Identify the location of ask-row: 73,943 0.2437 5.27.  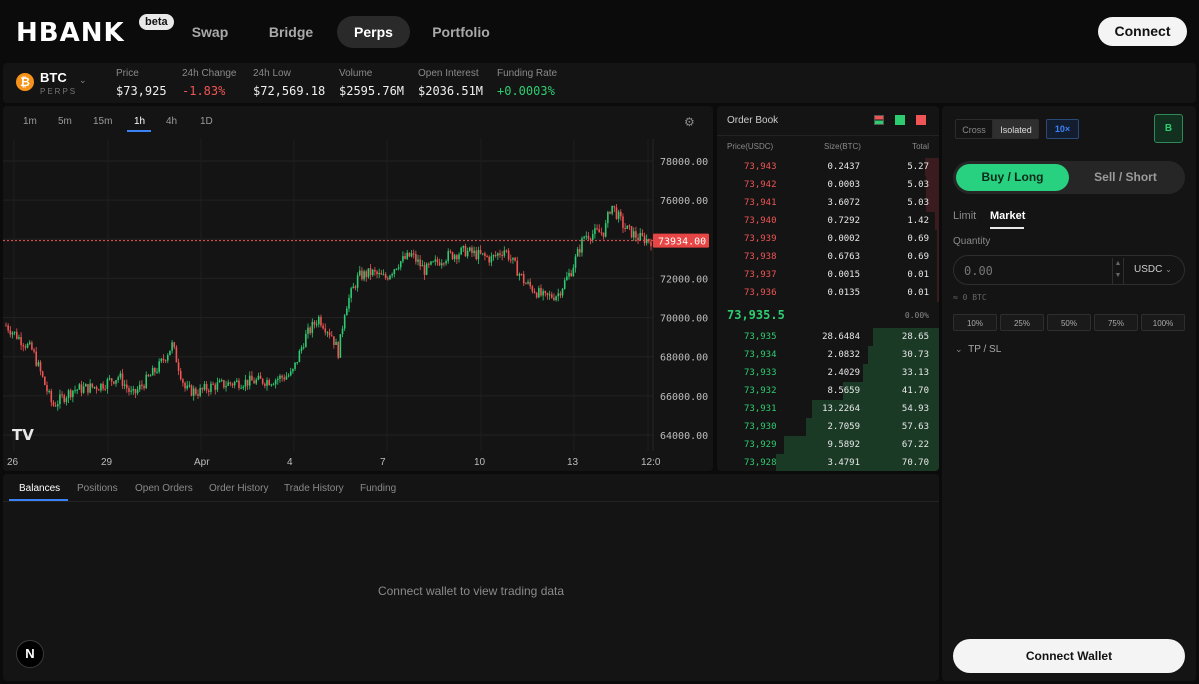
(828, 167).